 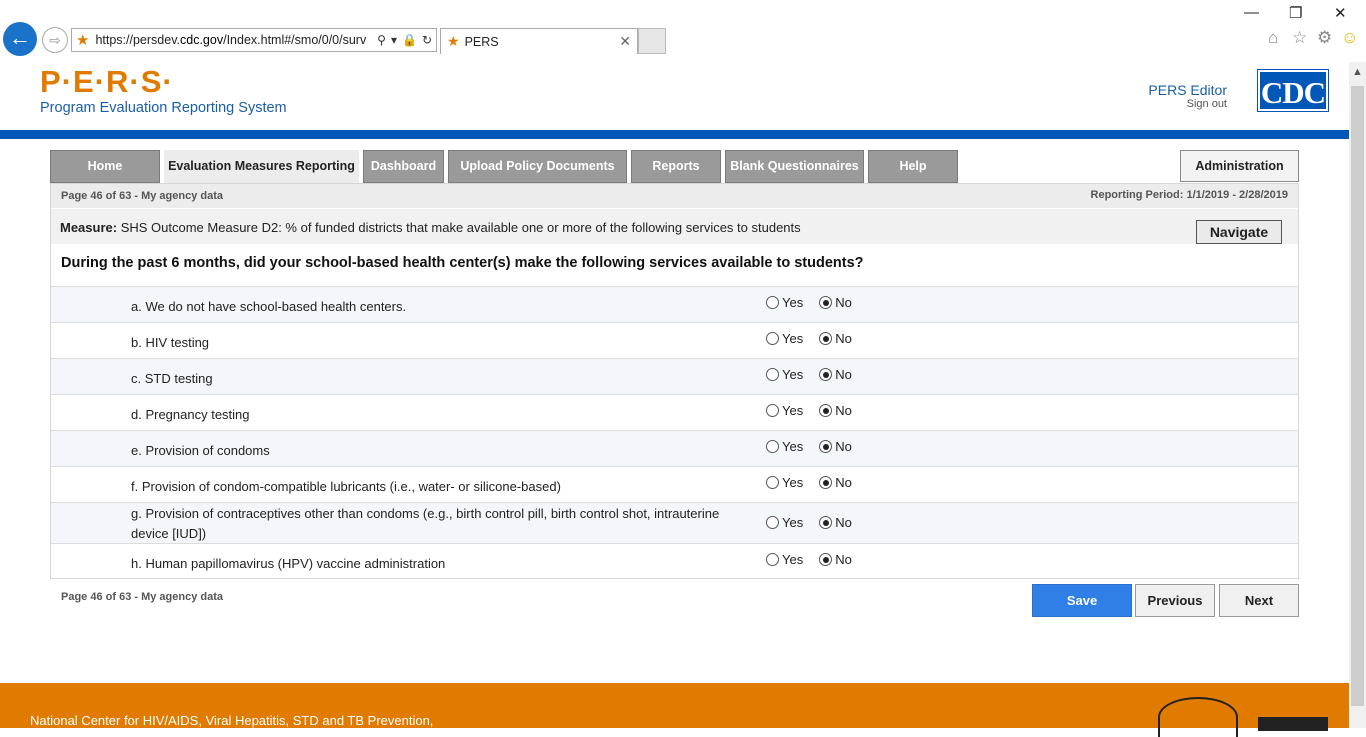 What do you see at coordinates (674, 448) in the screenshot?
I see `question-row: e. Provision of condoms Yes No` at bounding box center [674, 448].